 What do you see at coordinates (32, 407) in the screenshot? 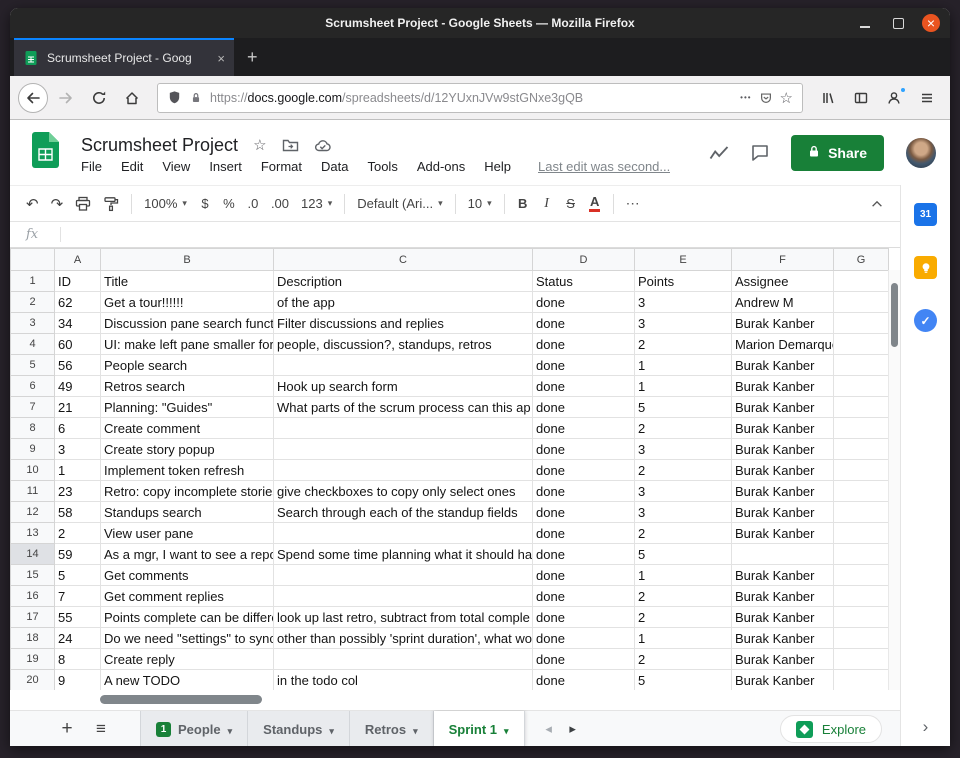
I see `row-header-7: 7` at bounding box center [32, 407].